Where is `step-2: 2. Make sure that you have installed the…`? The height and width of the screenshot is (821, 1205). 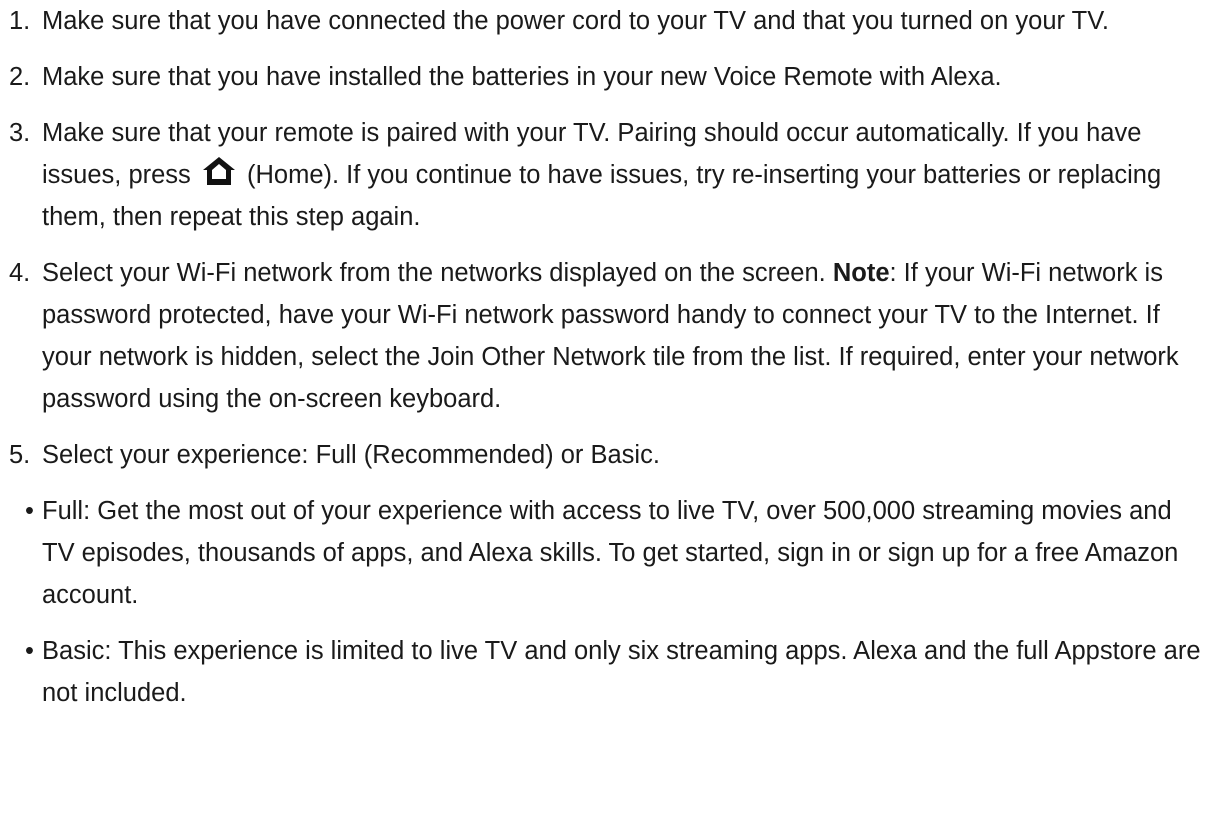
step-2: 2. Make sure that you have installed the… is located at coordinates (607, 77).